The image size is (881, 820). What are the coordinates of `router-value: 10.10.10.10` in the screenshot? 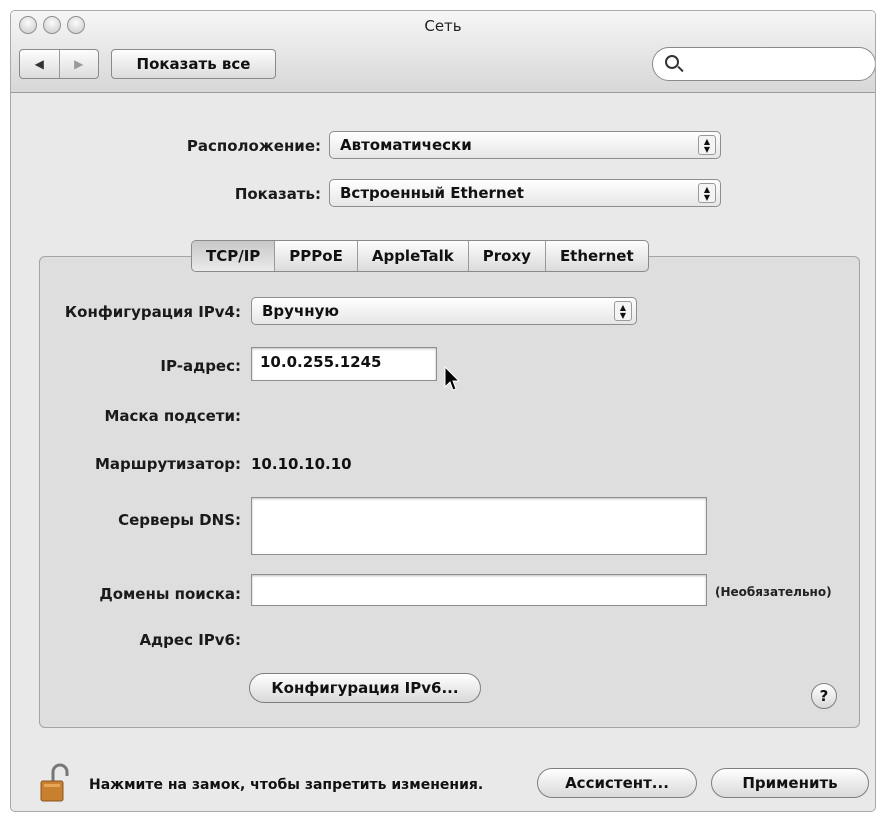 It's located at (301, 464).